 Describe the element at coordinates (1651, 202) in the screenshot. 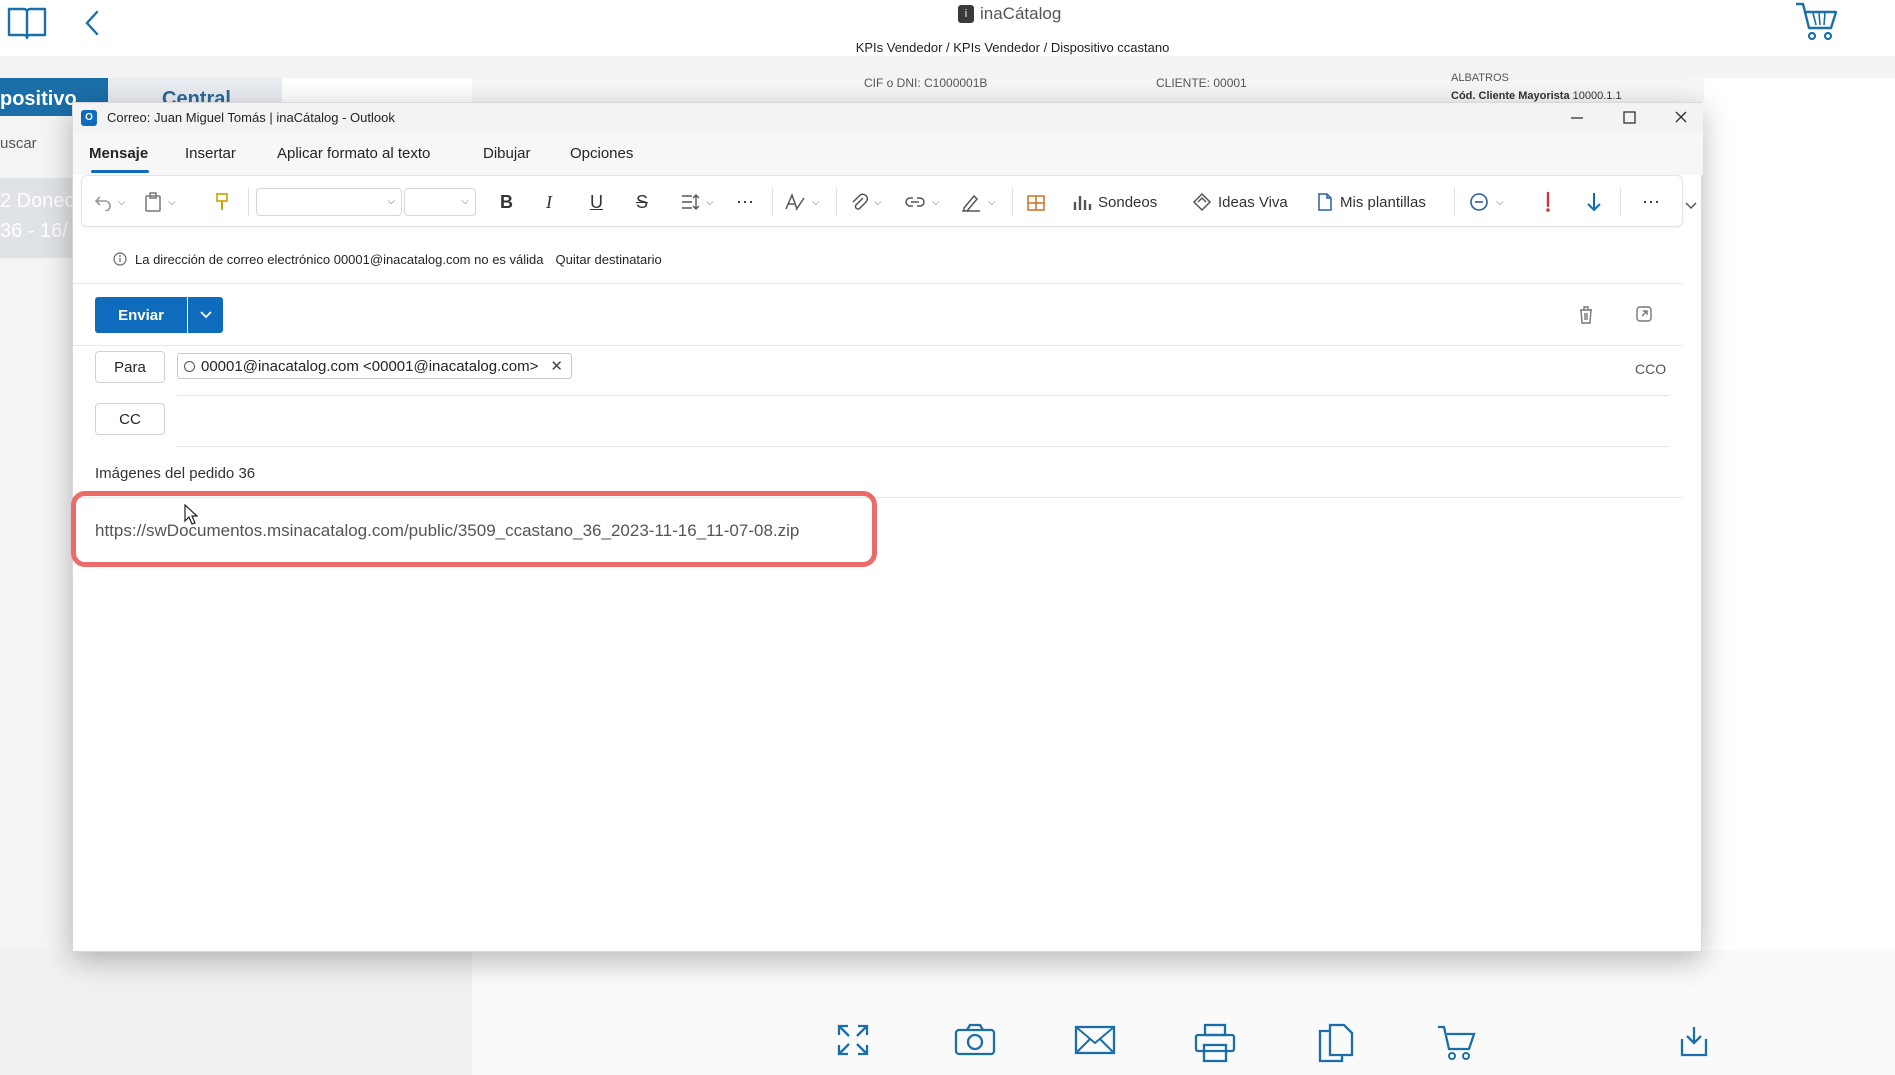

I see `more-options-button: ⋯` at that location.